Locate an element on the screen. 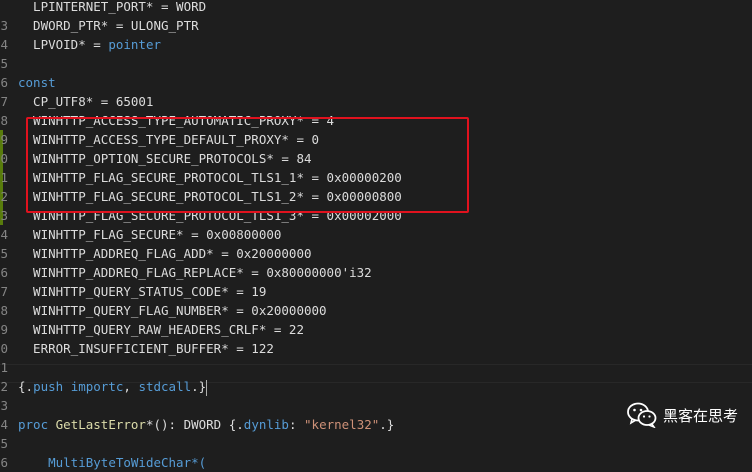  code-token: , is located at coordinates (131, 386).